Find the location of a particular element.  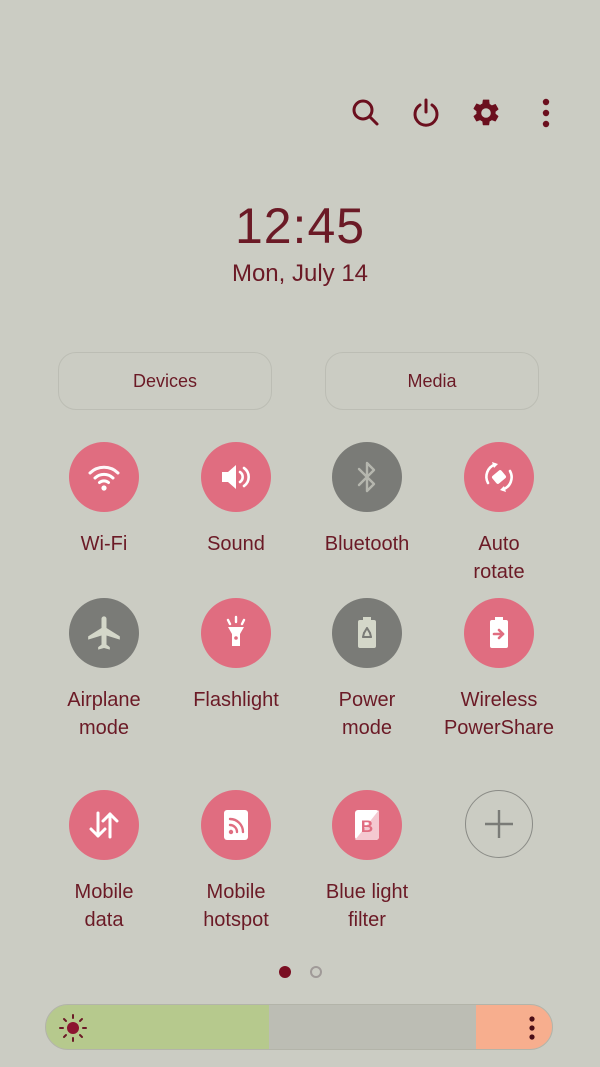

power-icon is located at coordinates (426, 112).